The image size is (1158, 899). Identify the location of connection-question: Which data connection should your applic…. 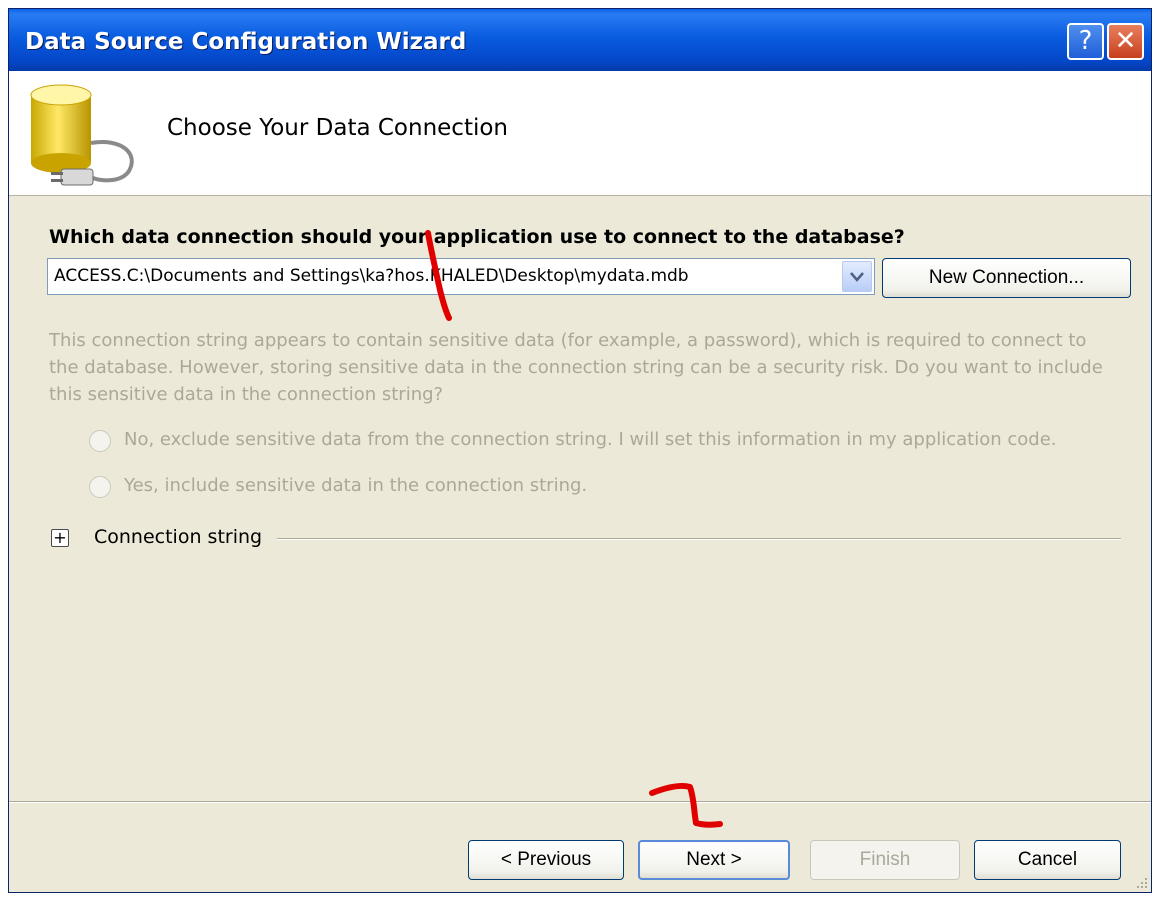
(477, 237).